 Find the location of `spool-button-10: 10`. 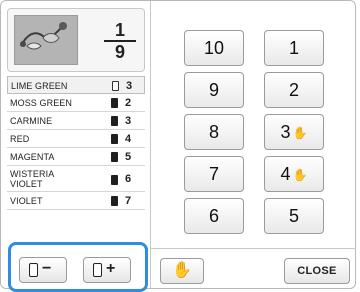

spool-button-10: 10 is located at coordinates (214, 48).